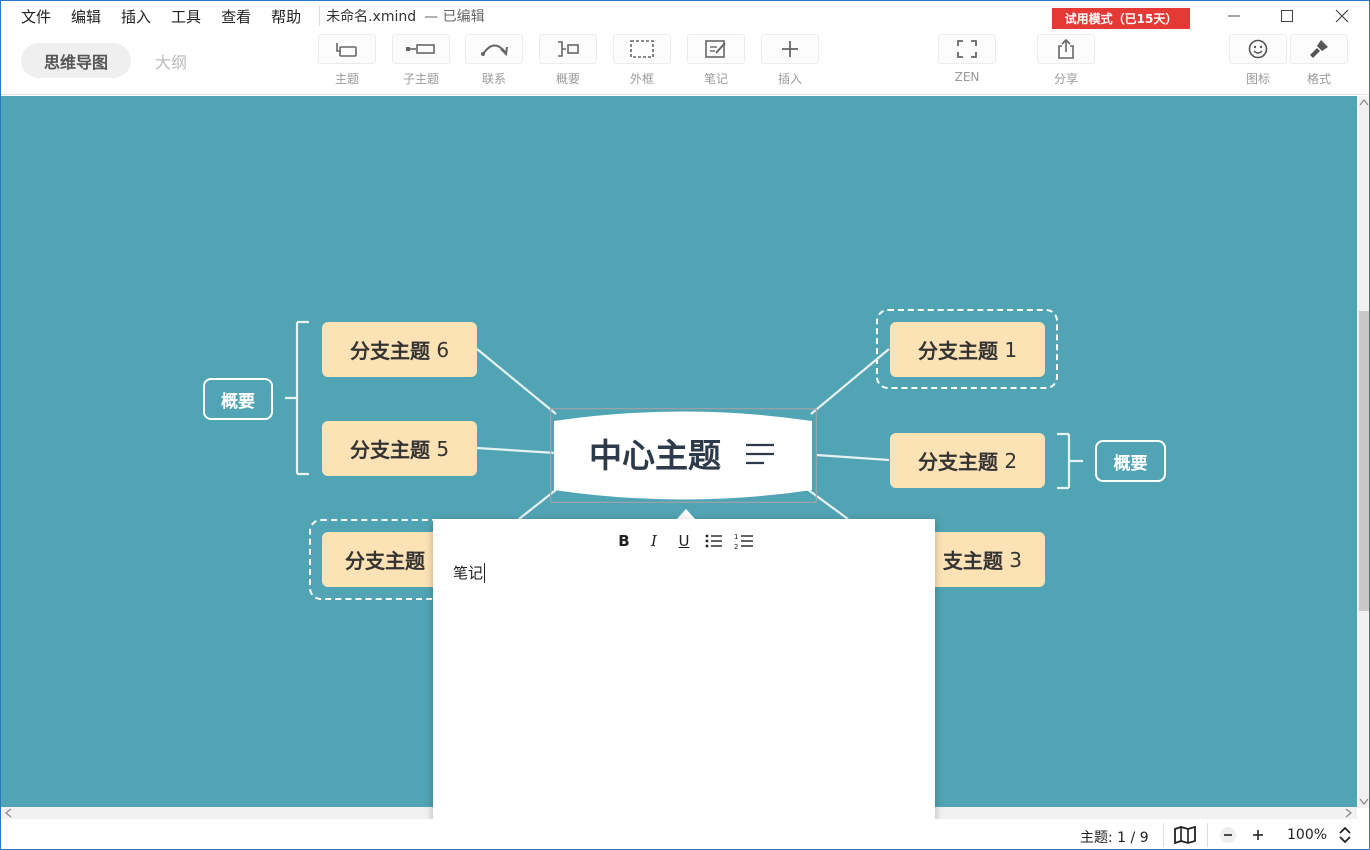 The width and height of the screenshot is (1370, 850). Describe the element at coordinates (641, 79) in the screenshot. I see `boundary-label: 外框` at that location.